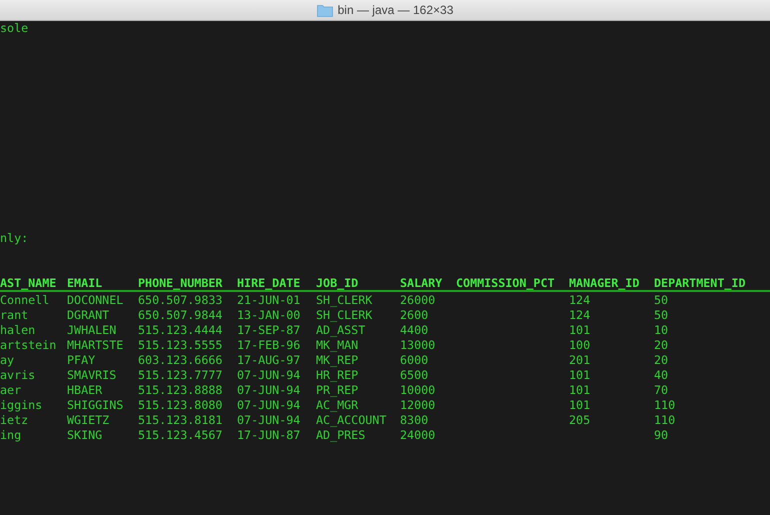 This screenshot has width=770, height=515. I want to click on table-cell-text: 40, so click(662, 375).